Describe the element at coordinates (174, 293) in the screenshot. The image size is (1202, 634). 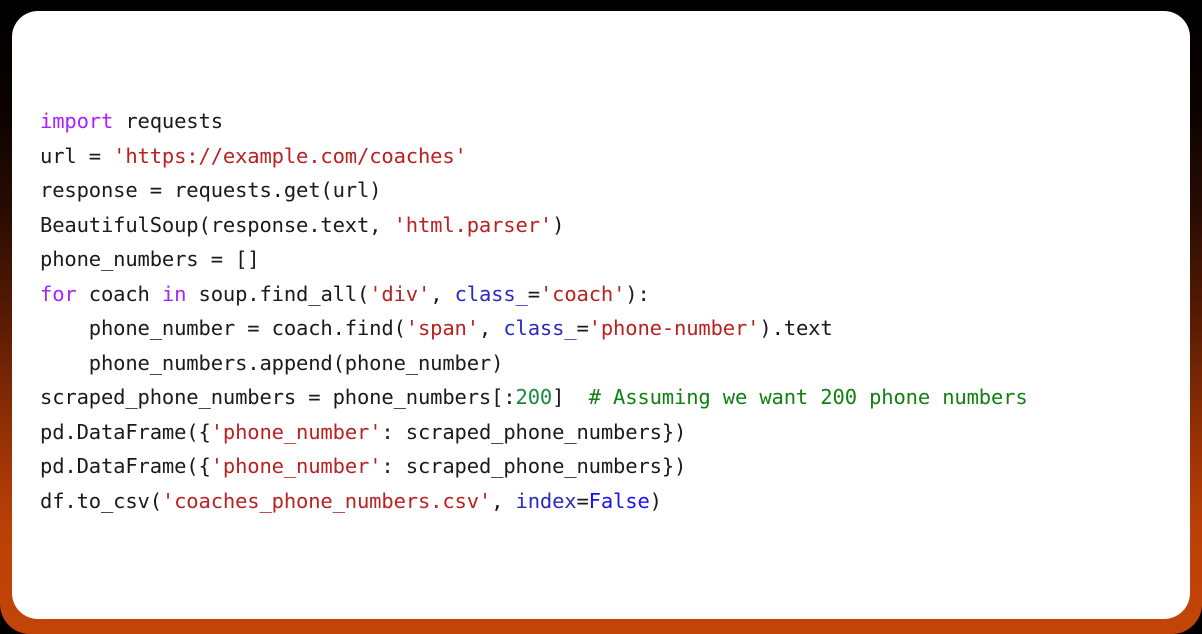
I see `code-token-kw: in` at that location.